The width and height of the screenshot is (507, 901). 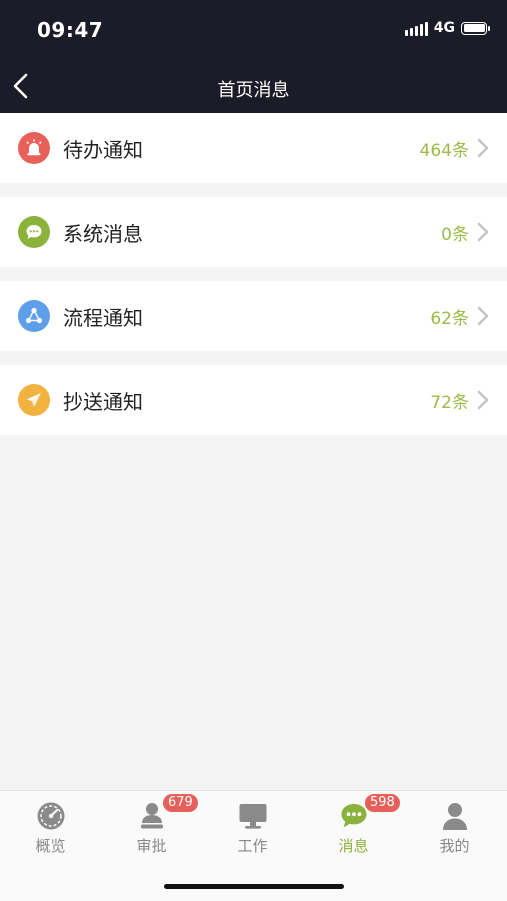 I want to click on dashboard-icon, so click(x=50, y=816).